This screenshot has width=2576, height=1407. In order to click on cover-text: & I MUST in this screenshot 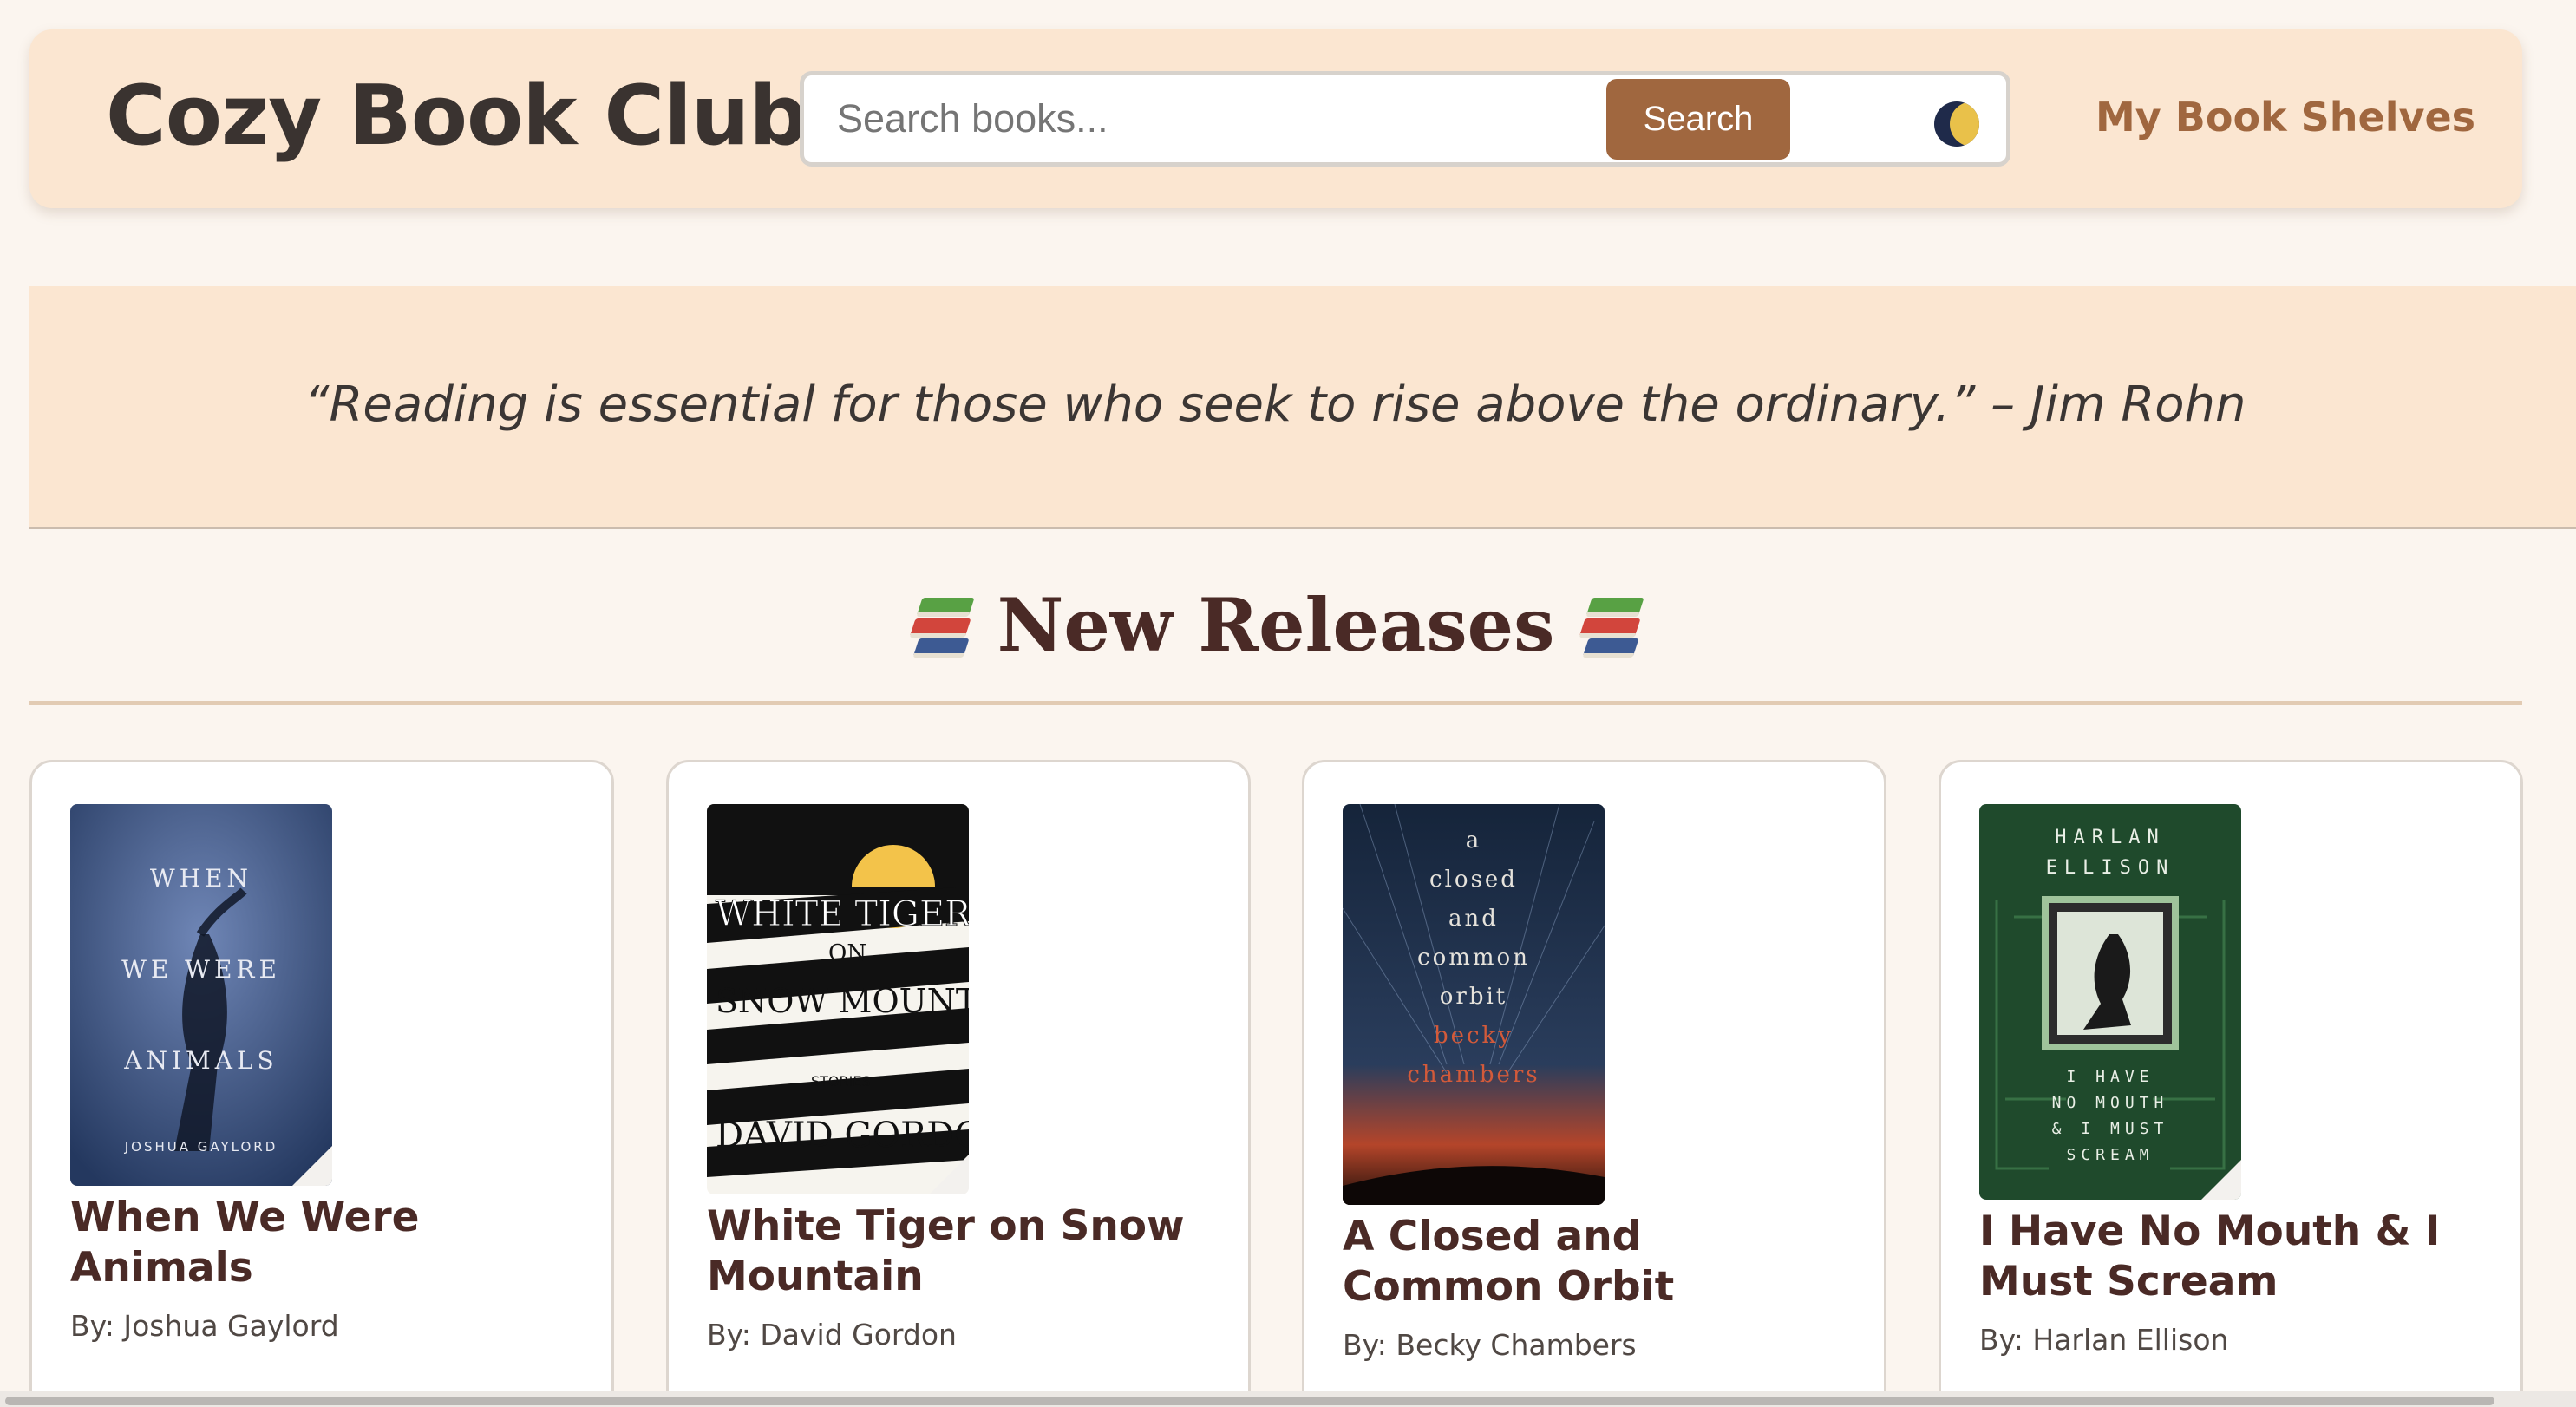, I will do `click(2110, 1129)`.